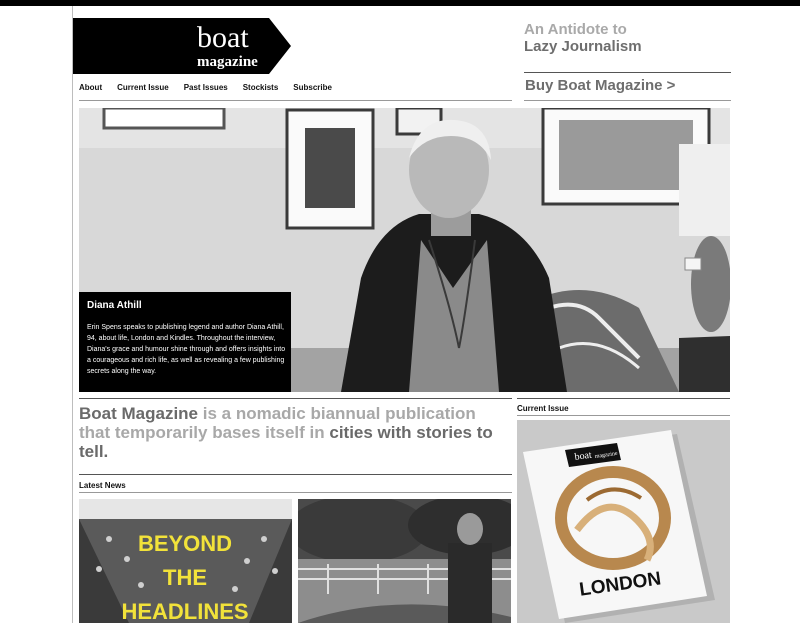  Describe the element at coordinates (206, 87) in the screenshot. I see `nav-past-issues: Past Issues` at that location.